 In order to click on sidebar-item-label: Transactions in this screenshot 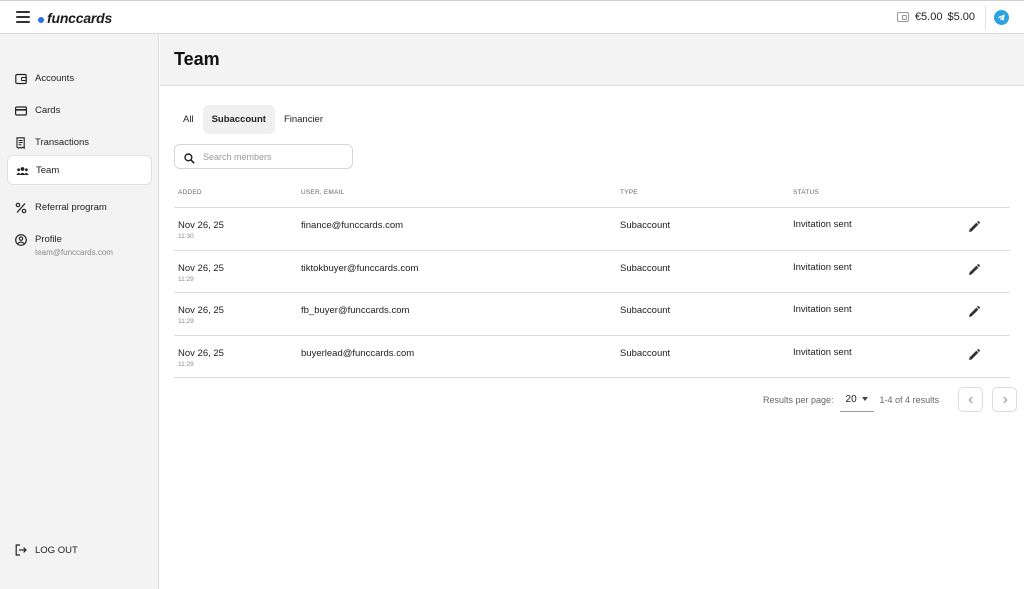, I will do `click(62, 142)`.